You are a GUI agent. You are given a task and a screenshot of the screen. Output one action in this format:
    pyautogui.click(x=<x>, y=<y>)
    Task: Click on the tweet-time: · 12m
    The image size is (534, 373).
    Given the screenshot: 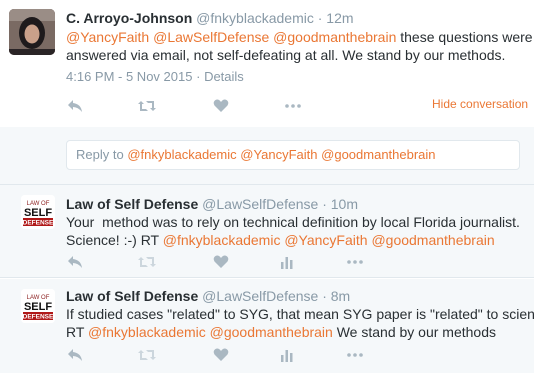 What is the action you would take?
    pyautogui.click(x=336, y=18)
    